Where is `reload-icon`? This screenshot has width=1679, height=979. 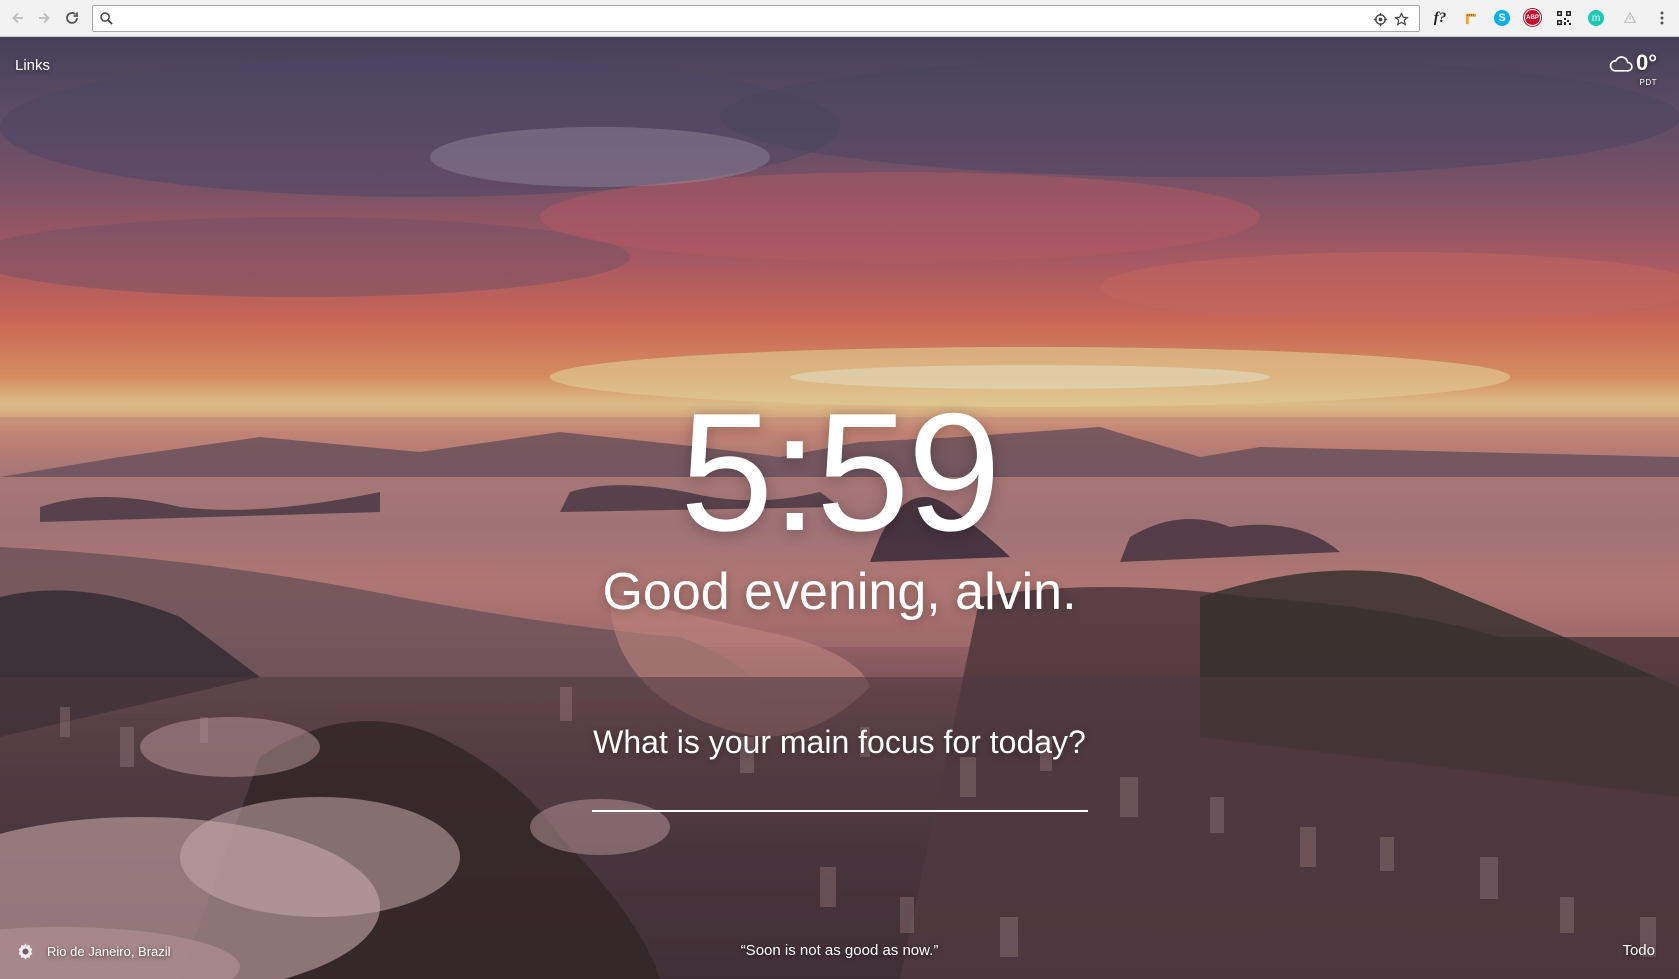 reload-icon is located at coordinates (72, 18).